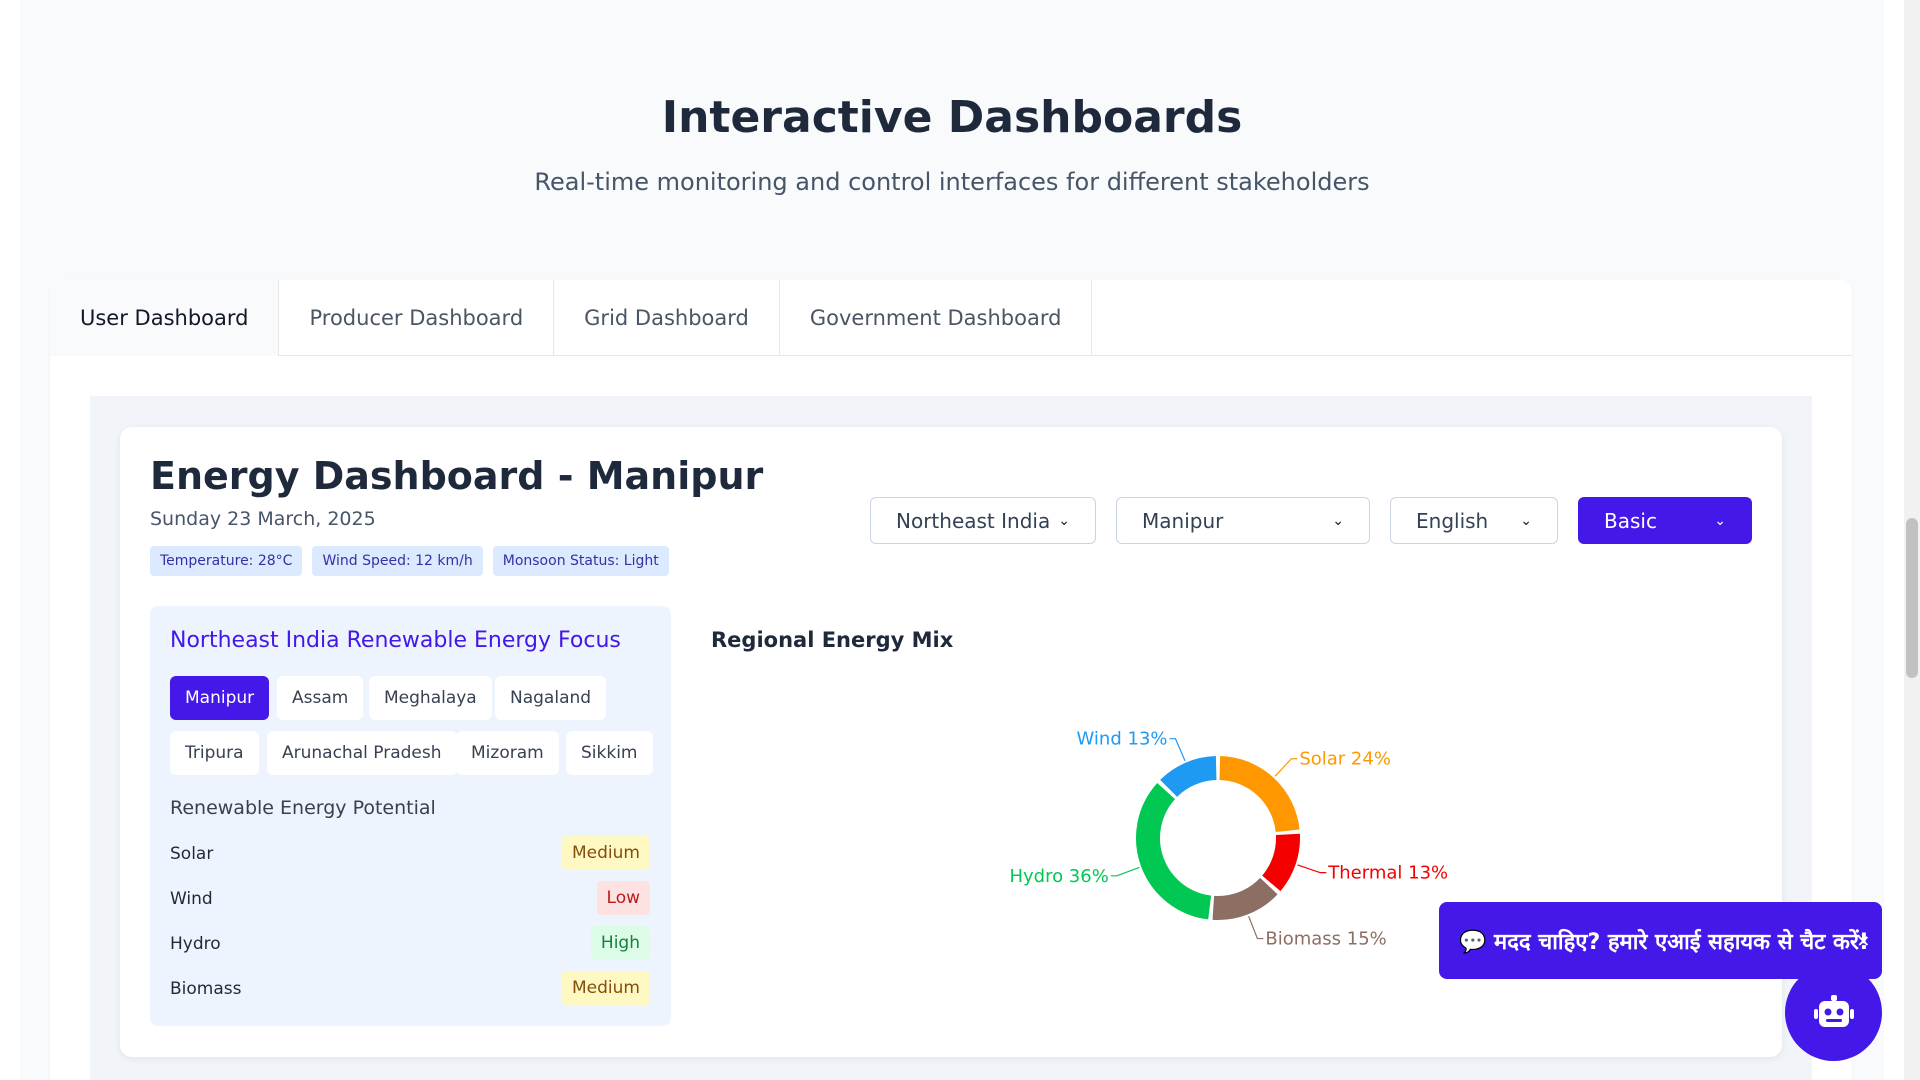 This screenshot has height=1080, width=1920. Describe the element at coordinates (1058, 876) in the screenshot. I see `slice-label: Hydro 36%` at that location.